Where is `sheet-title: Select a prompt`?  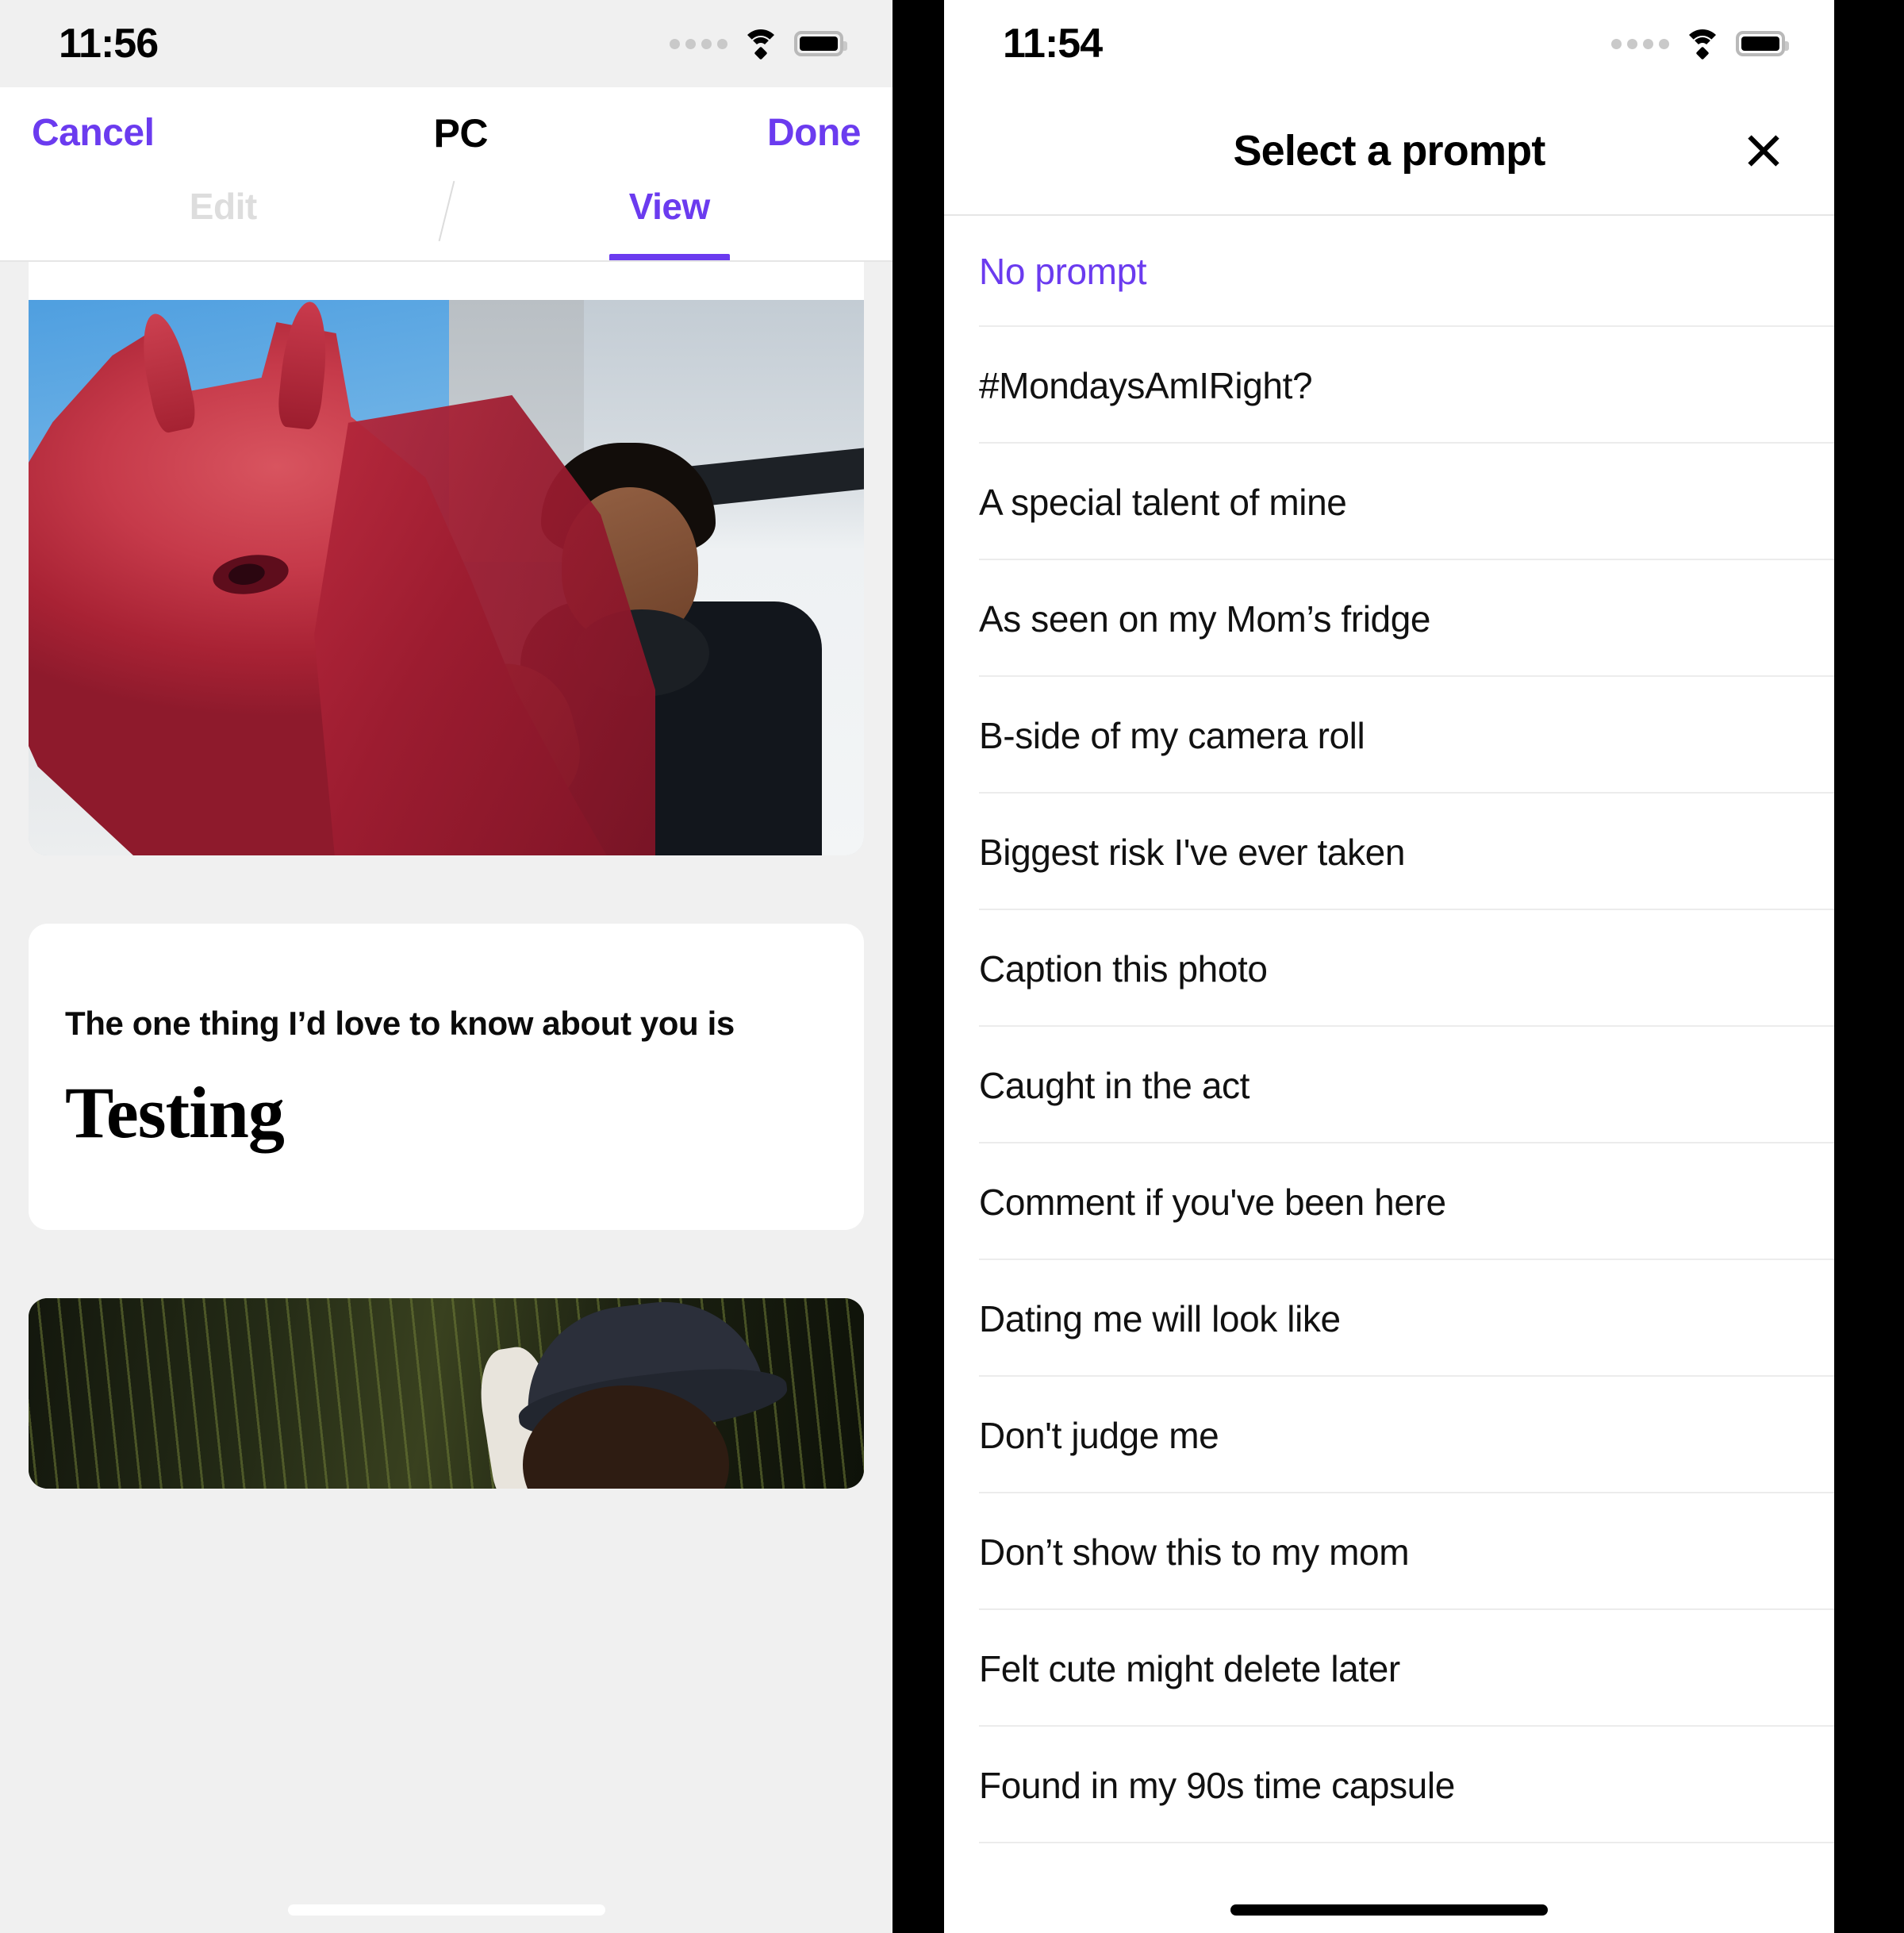 sheet-title: Select a prompt is located at coordinates (1389, 151).